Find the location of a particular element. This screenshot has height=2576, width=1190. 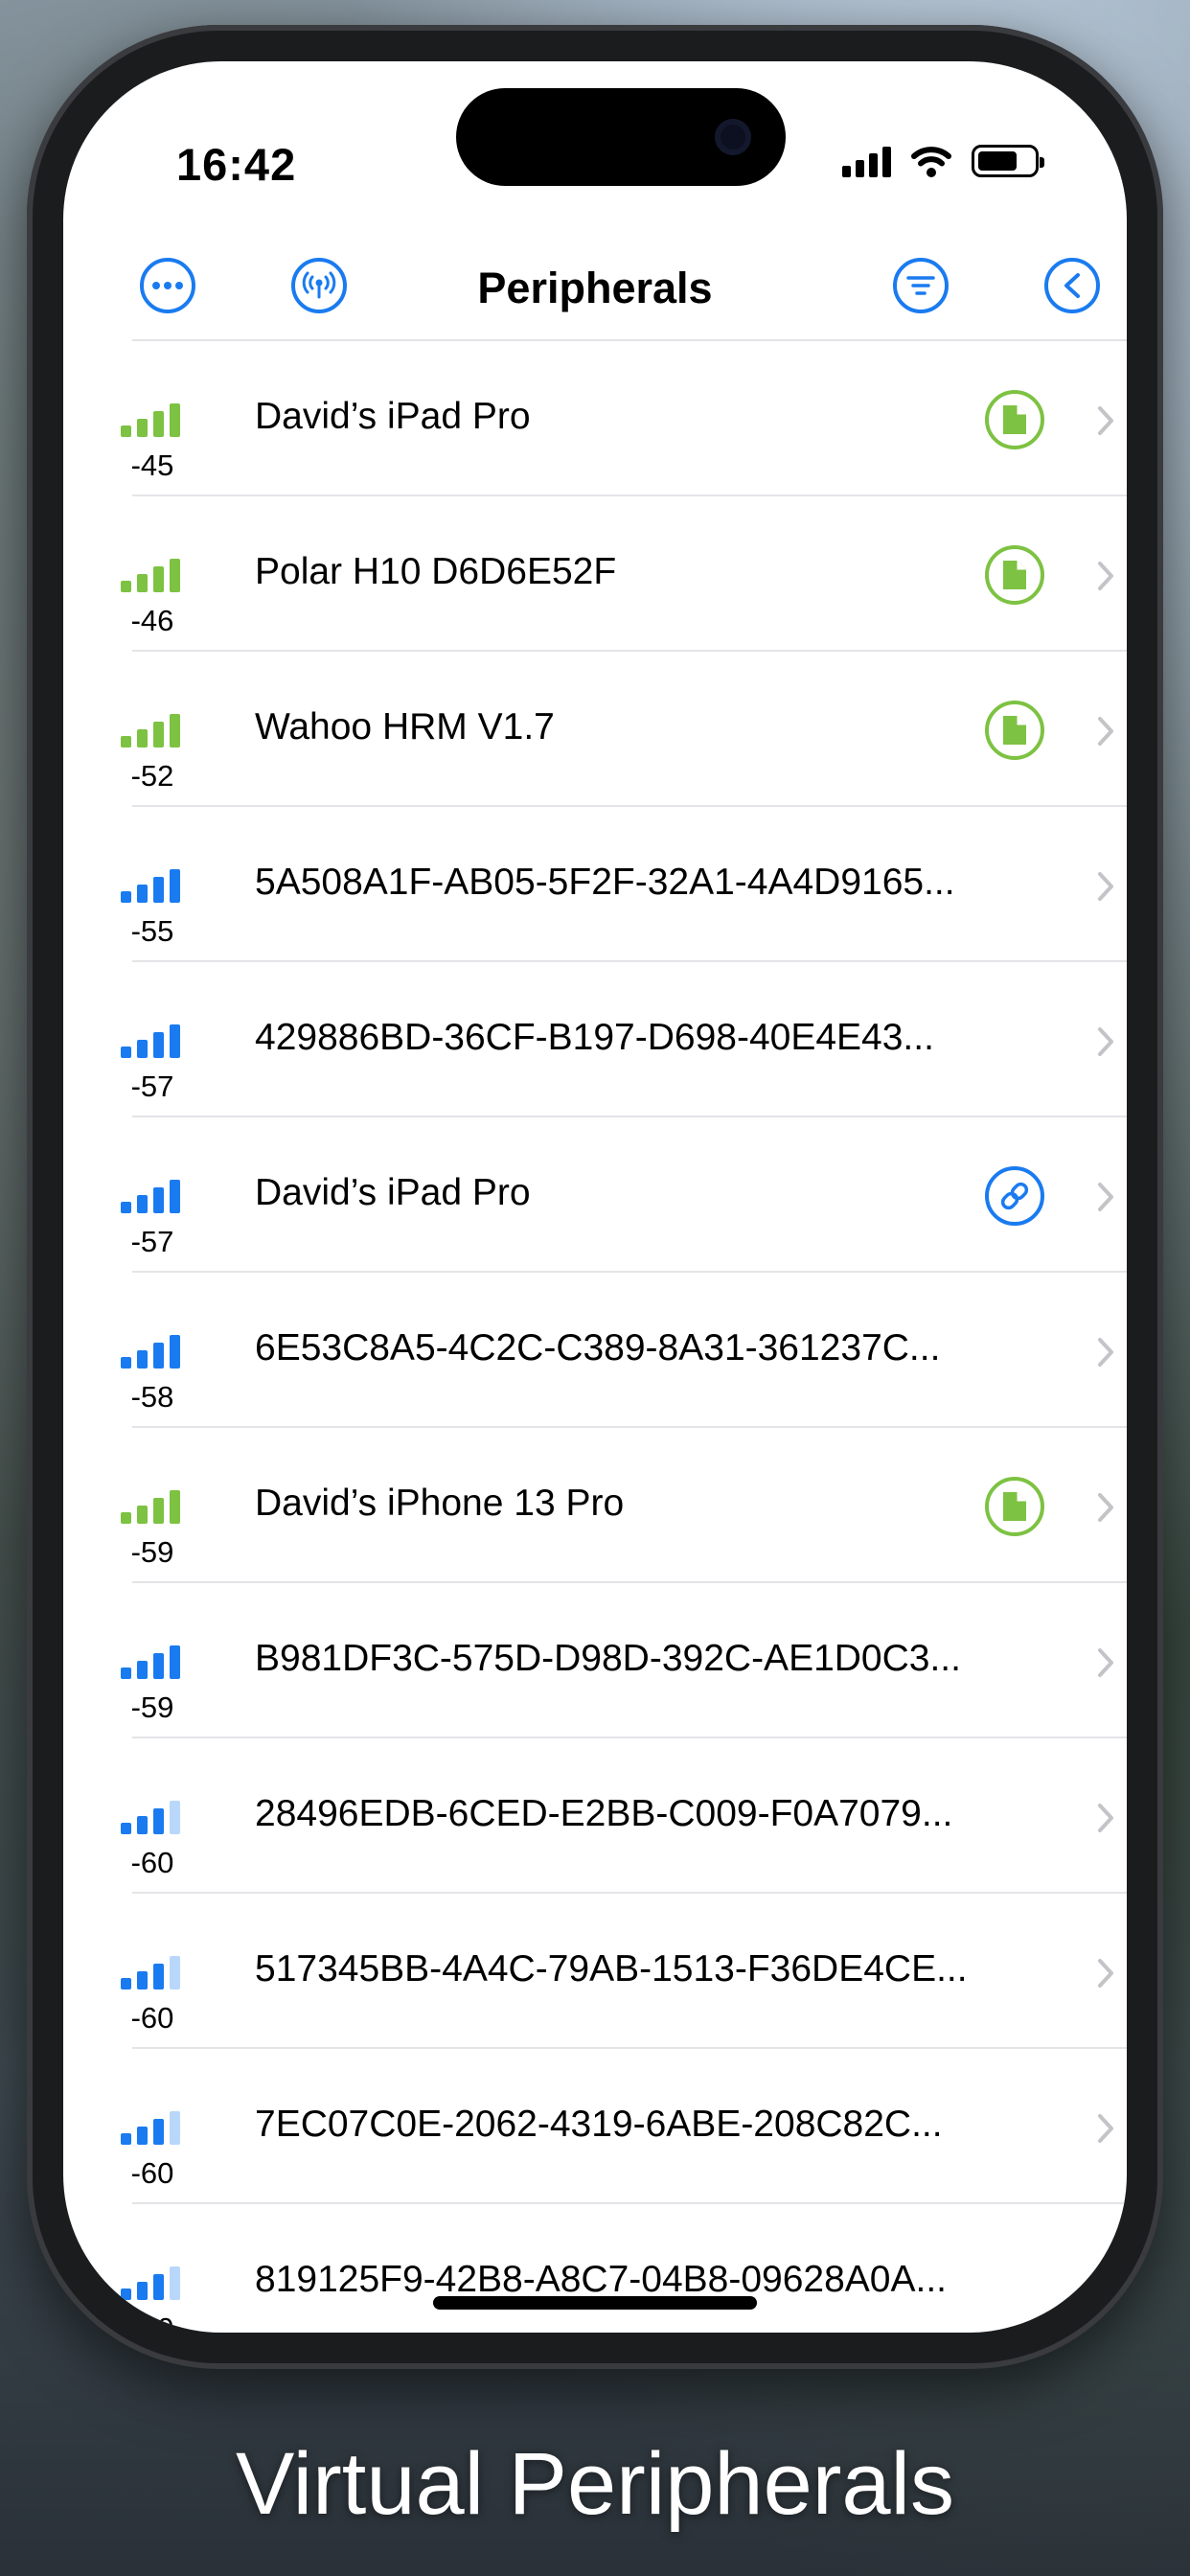

dynamic-island is located at coordinates (621, 137).